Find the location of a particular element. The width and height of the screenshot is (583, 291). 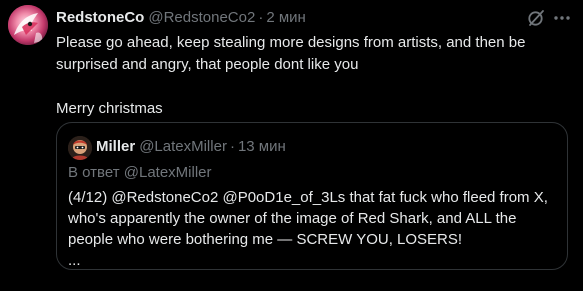

quoted-avatar is located at coordinates (80, 148).